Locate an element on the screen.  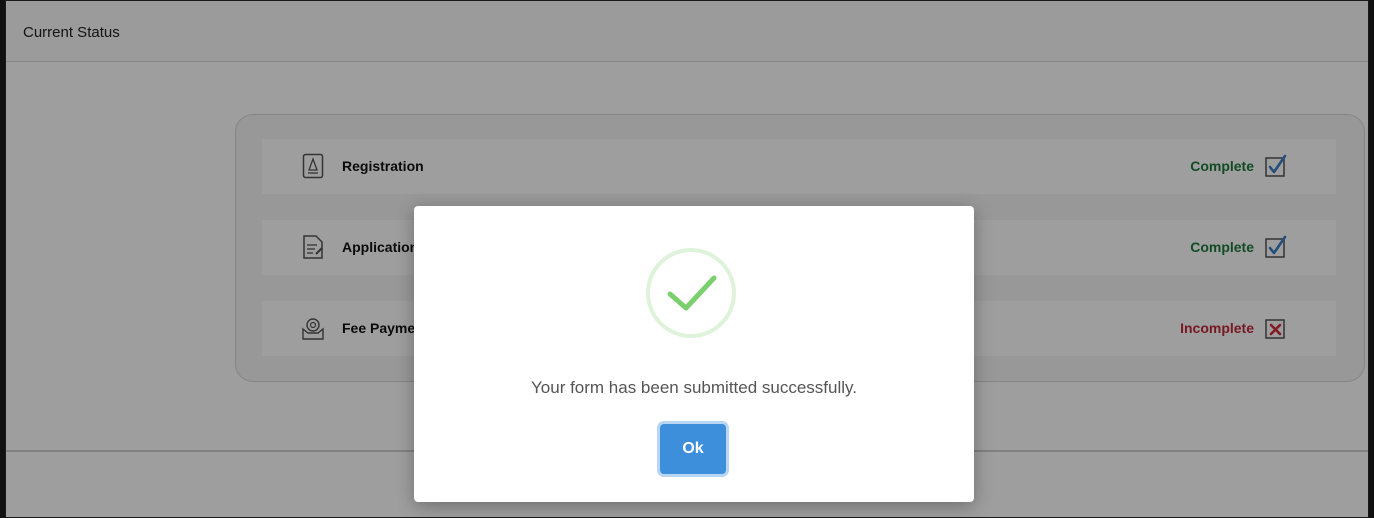
check-icon is located at coordinates (692, 293).